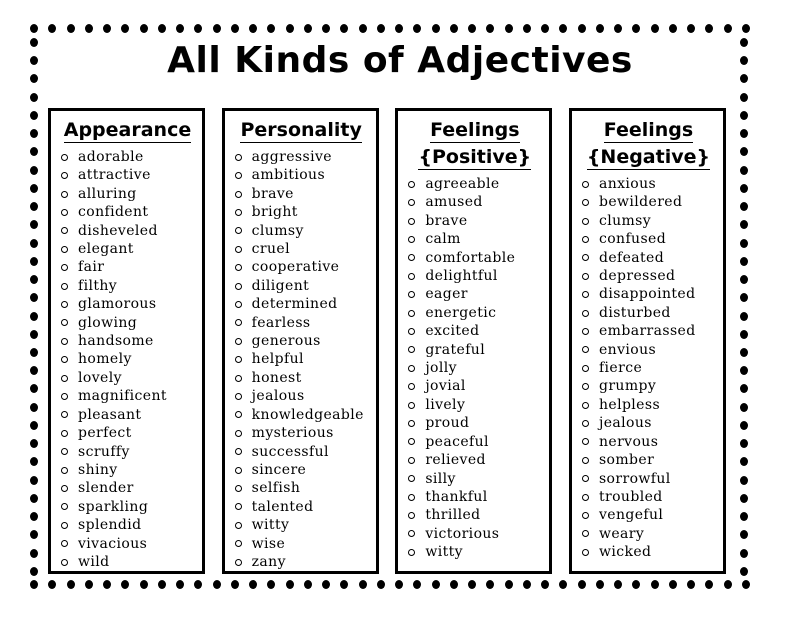 The image size is (800, 618). I want to click on word-text: confident, so click(113, 212).